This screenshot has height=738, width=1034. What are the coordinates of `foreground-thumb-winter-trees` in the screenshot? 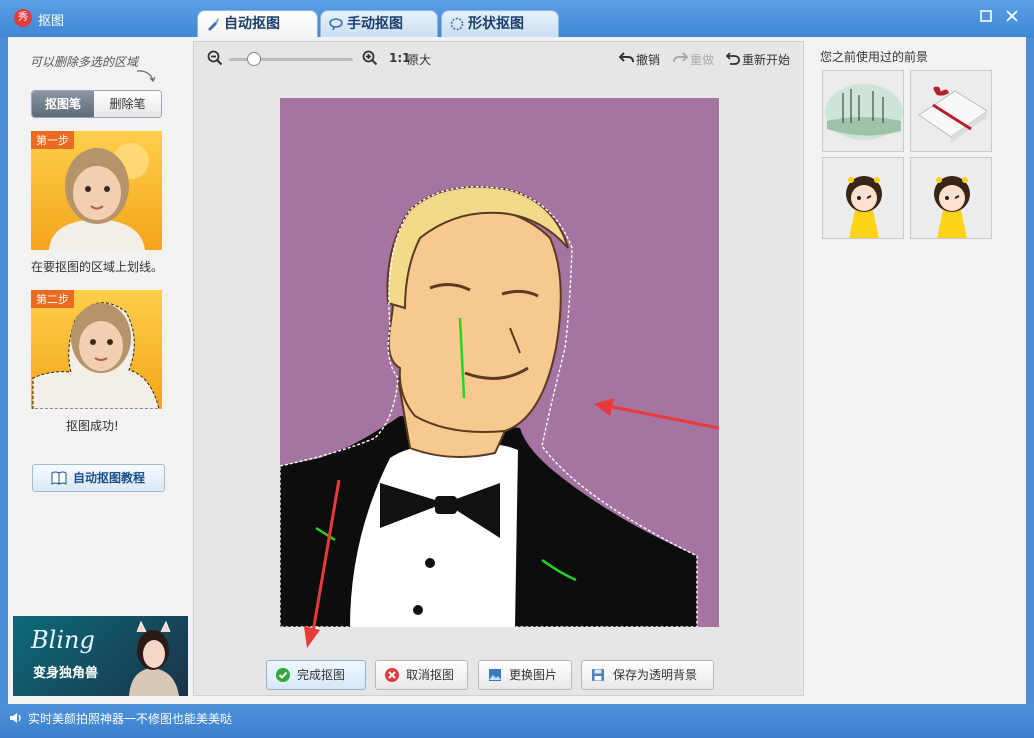 It's located at (863, 111).